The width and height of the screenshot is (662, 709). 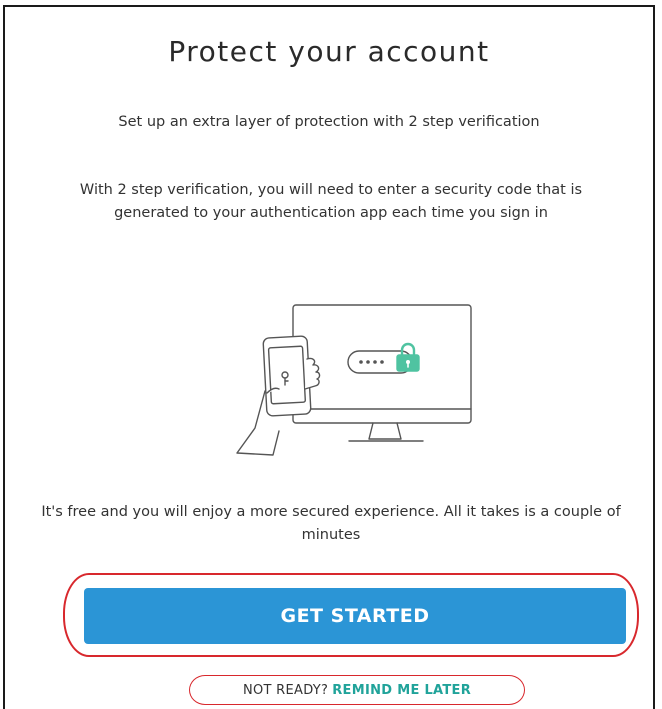 What do you see at coordinates (382, 364) in the screenshot?
I see `monitor-icon` at bounding box center [382, 364].